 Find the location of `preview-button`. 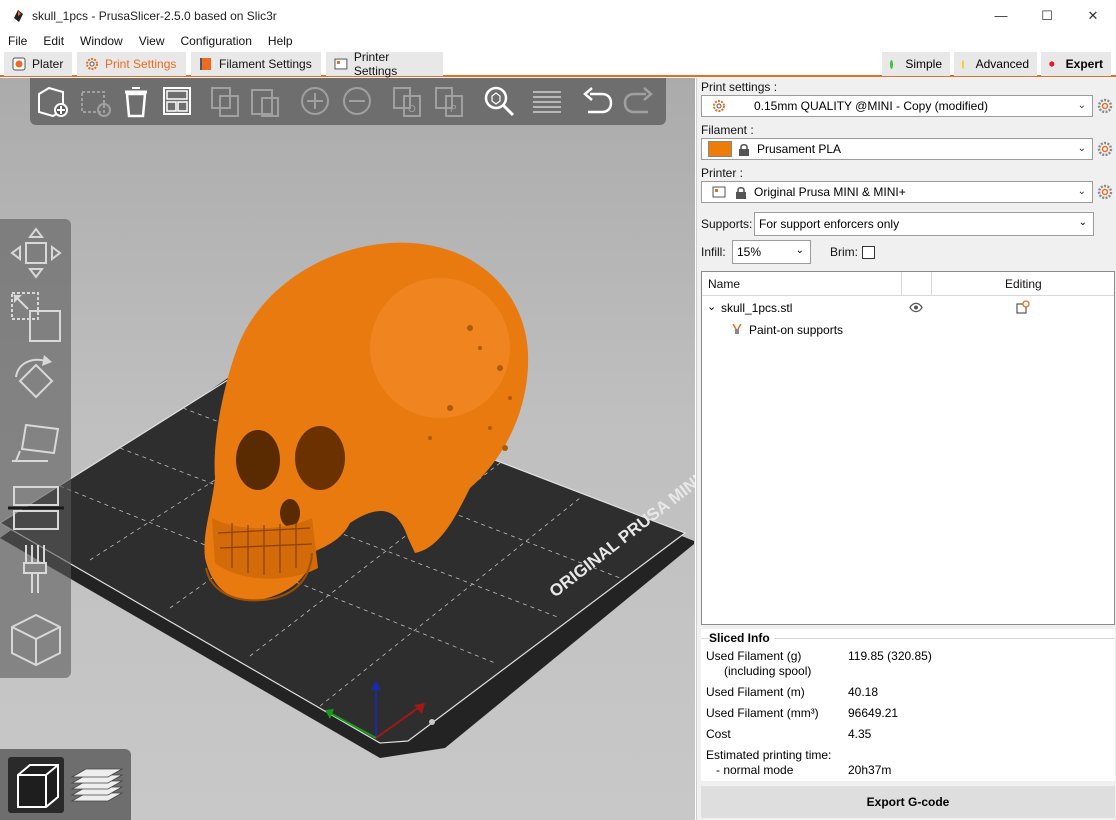

preview-button is located at coordinates (96, 785).